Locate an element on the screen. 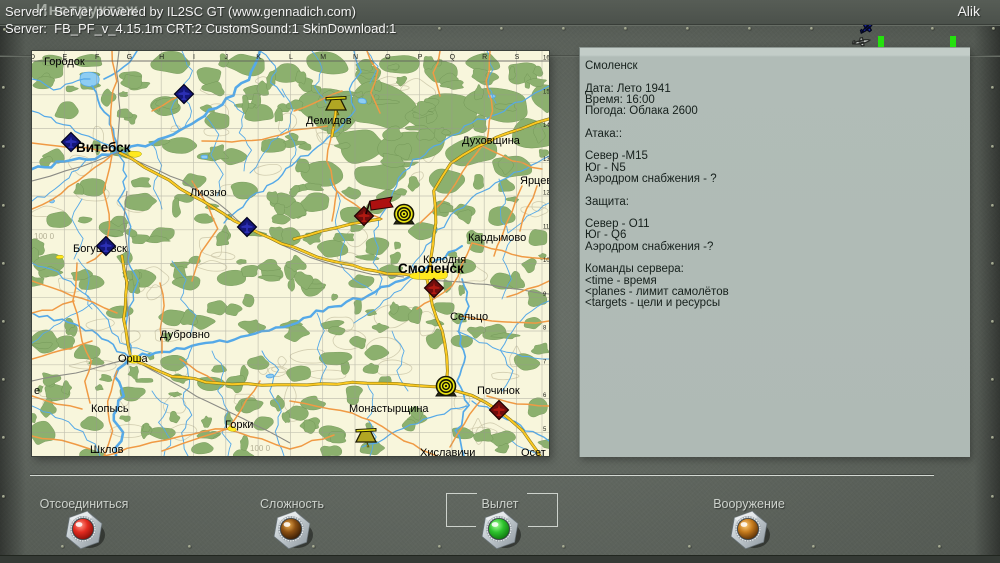  map-grid-letter: J is located at coordinates (227, 57).